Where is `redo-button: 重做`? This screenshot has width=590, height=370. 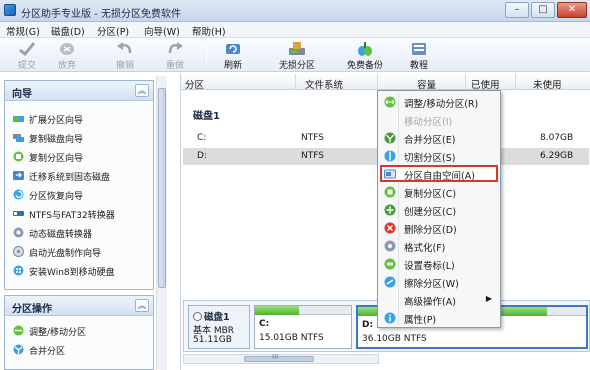
redo-button: 重做 is located at coordinates (175, 55).